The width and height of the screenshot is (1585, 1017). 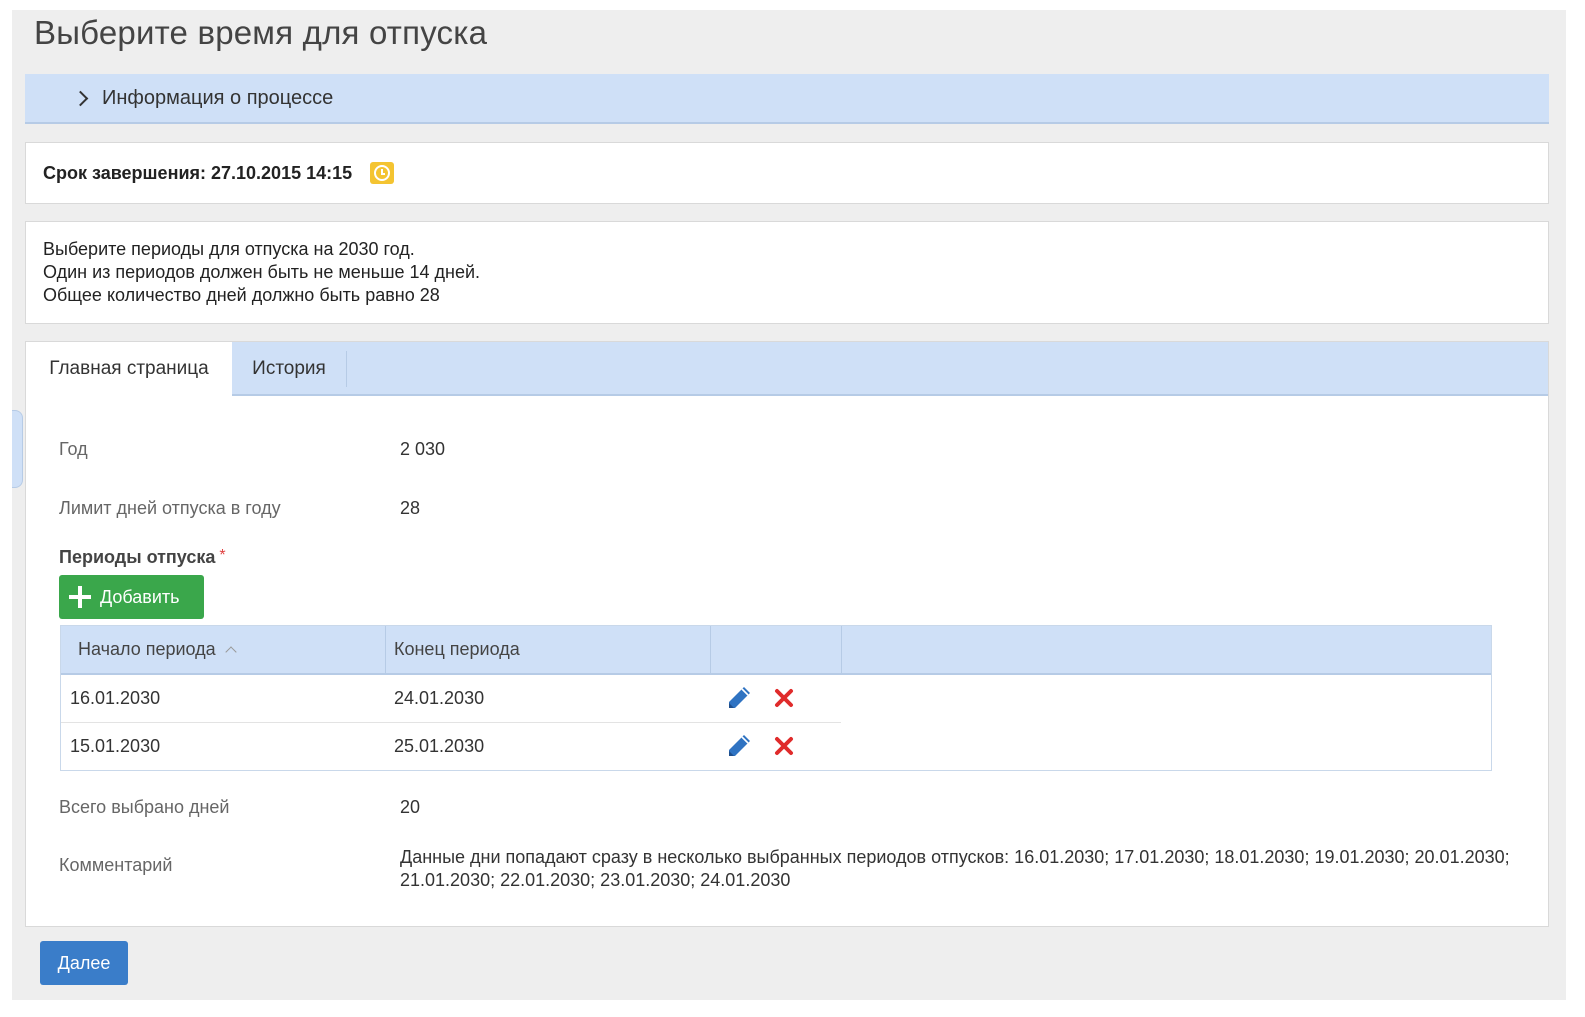 I want to click on chevron-right-icon, so click(x=80, y=98).